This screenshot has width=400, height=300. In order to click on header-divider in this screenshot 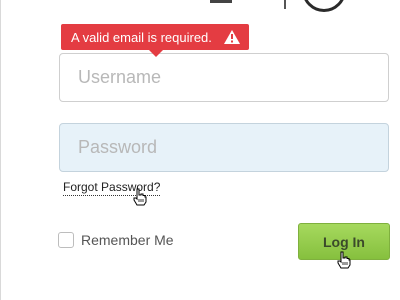, I will do `click(285, 4)`.